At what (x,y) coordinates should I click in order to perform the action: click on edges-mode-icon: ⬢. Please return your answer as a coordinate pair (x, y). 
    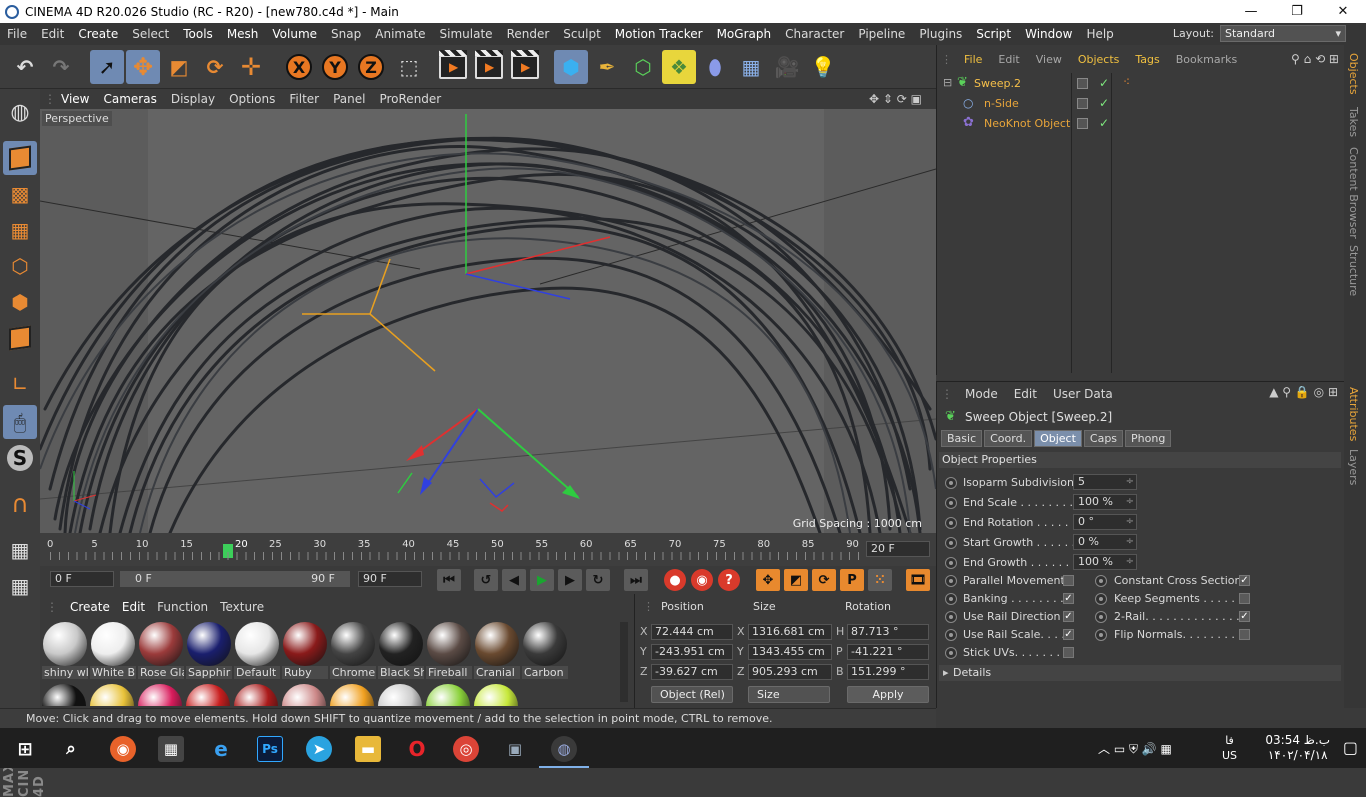
    Looking at the image, I should click on (20, 302).